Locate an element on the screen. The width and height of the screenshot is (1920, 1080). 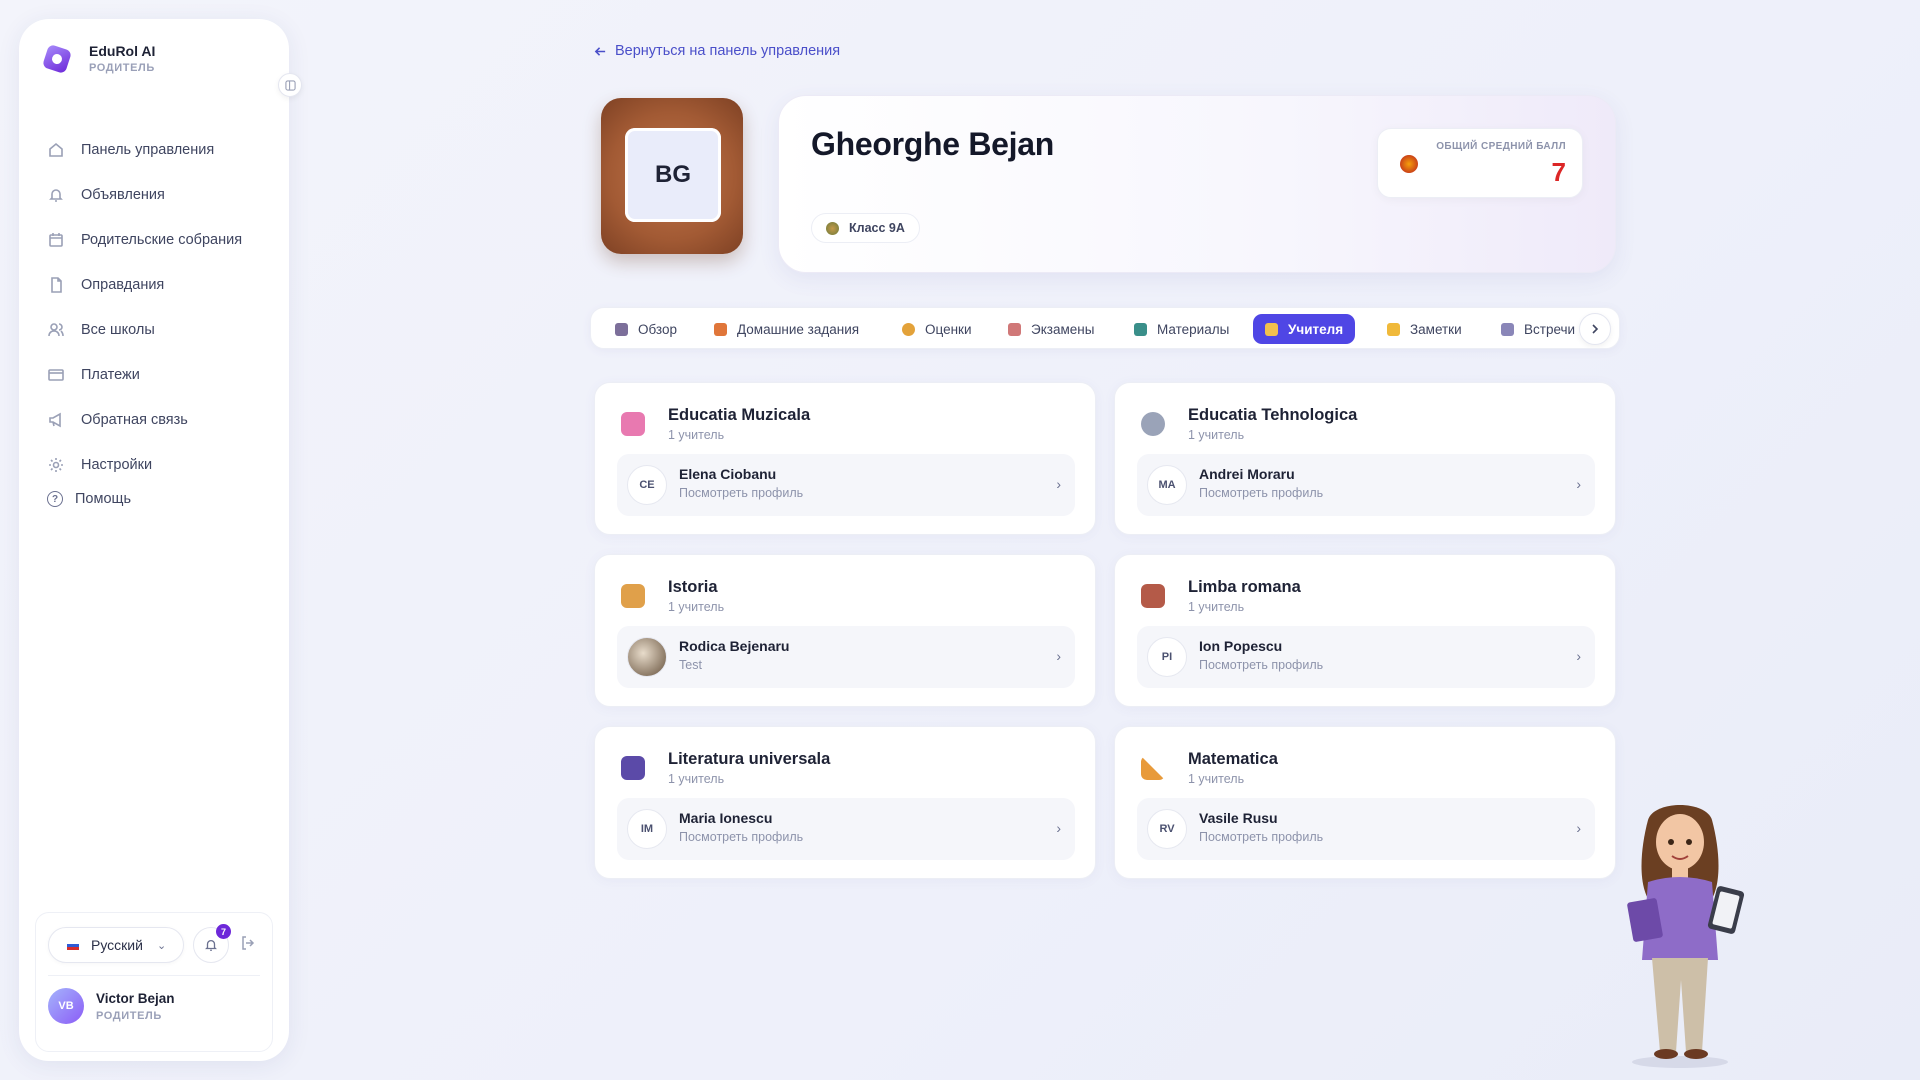
teacher-row: MA Andrei Moraru Посмотреть профиль › is located at coordinates (1366, 485).